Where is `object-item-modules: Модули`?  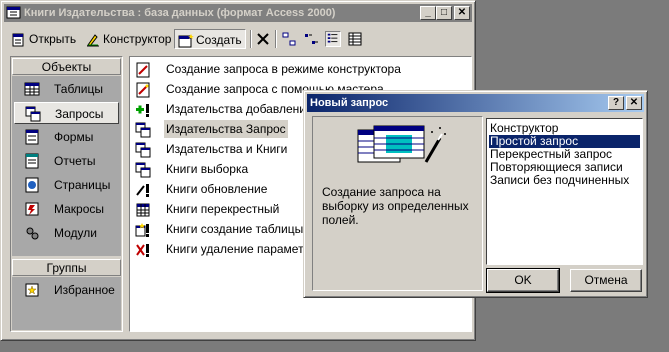
object-item-modules: Модули is located at coordinates (66, 233).